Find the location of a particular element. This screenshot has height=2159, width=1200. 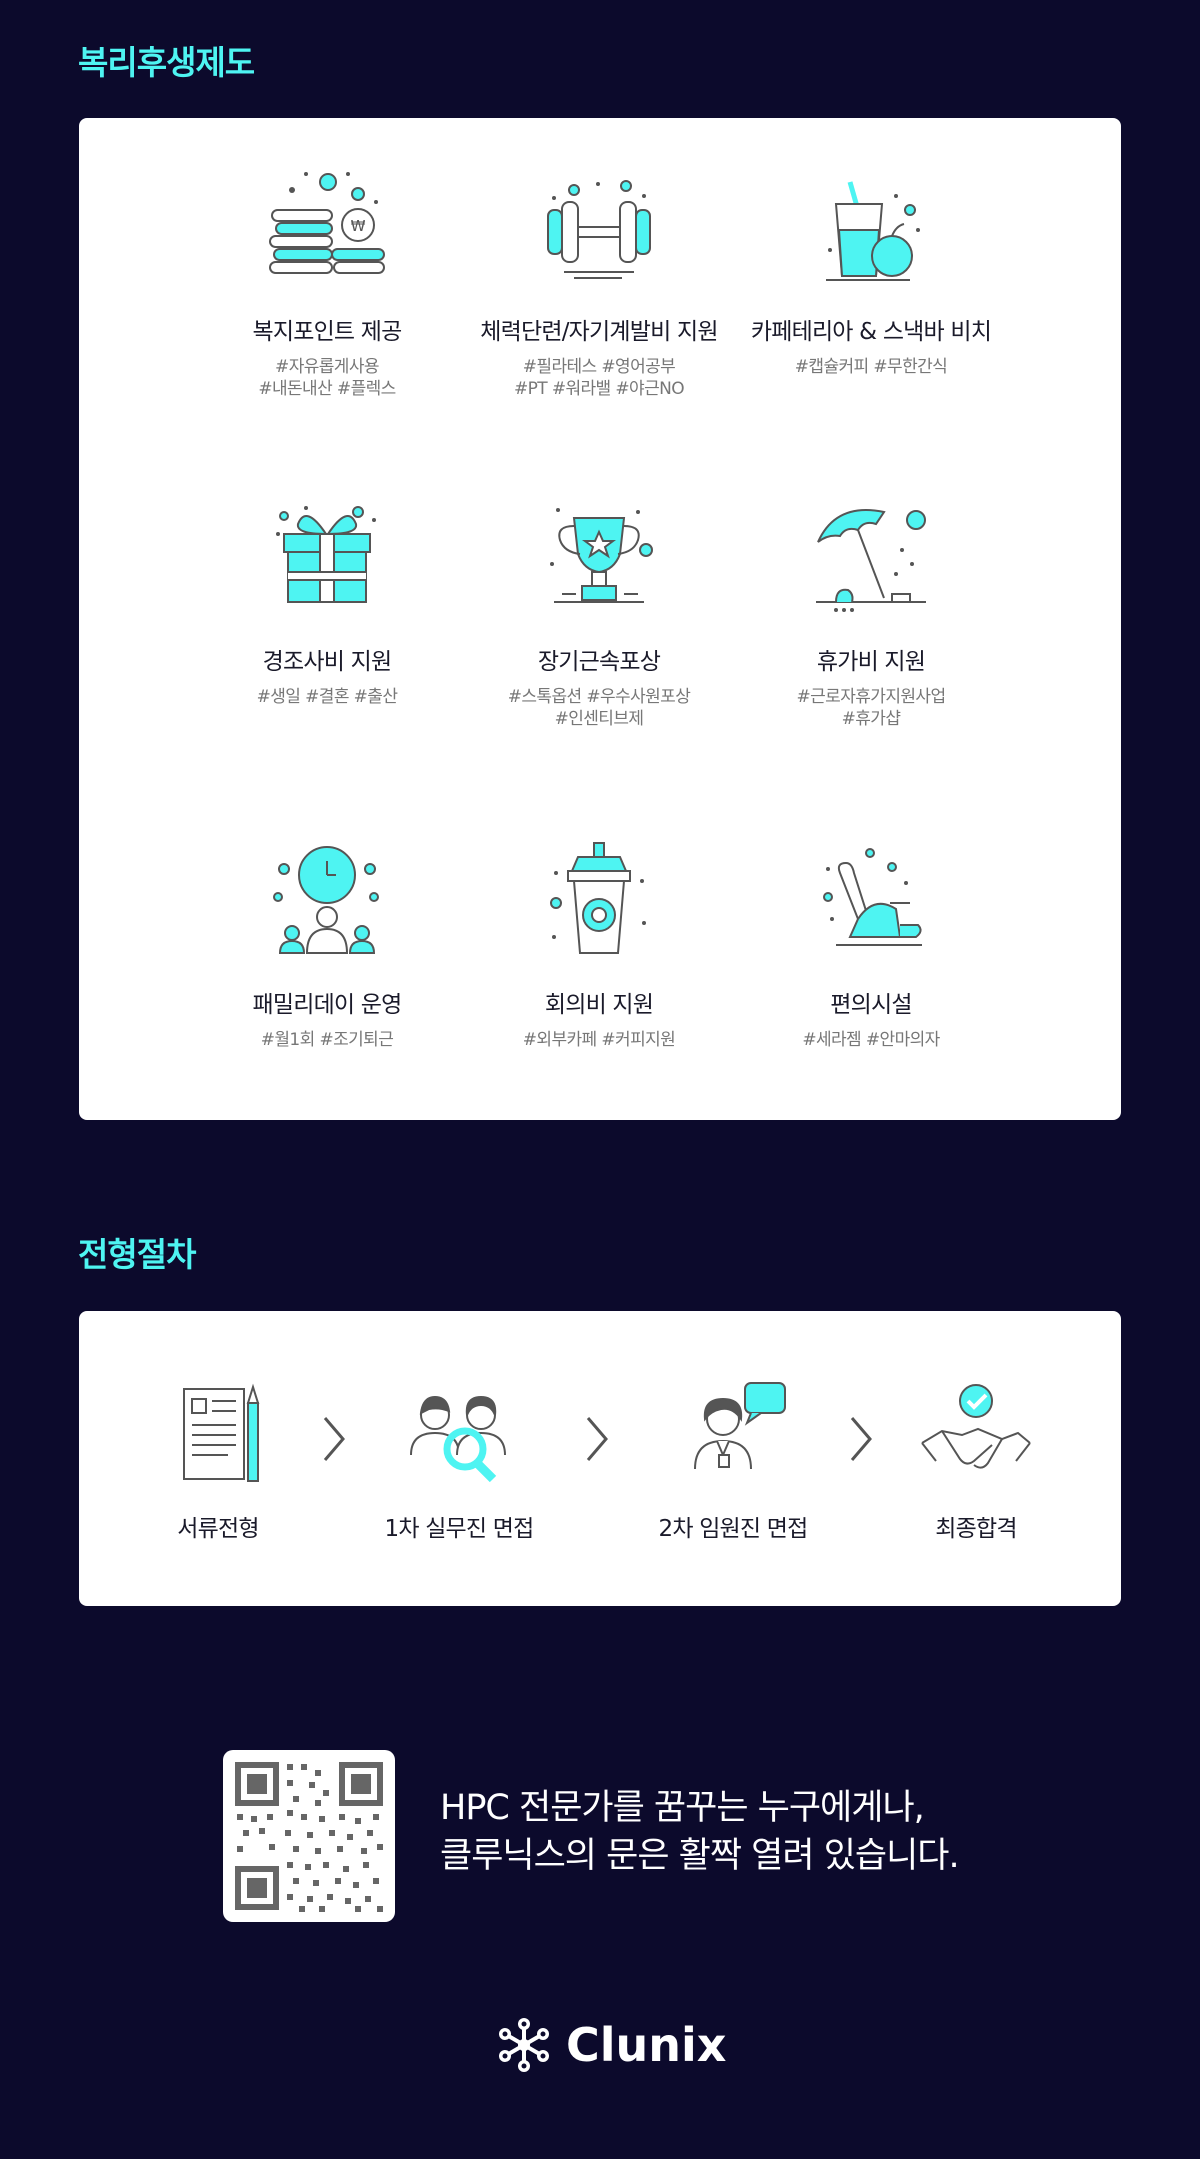

benefits-title: 복리후생제도 is located at coordinates (166, 62).